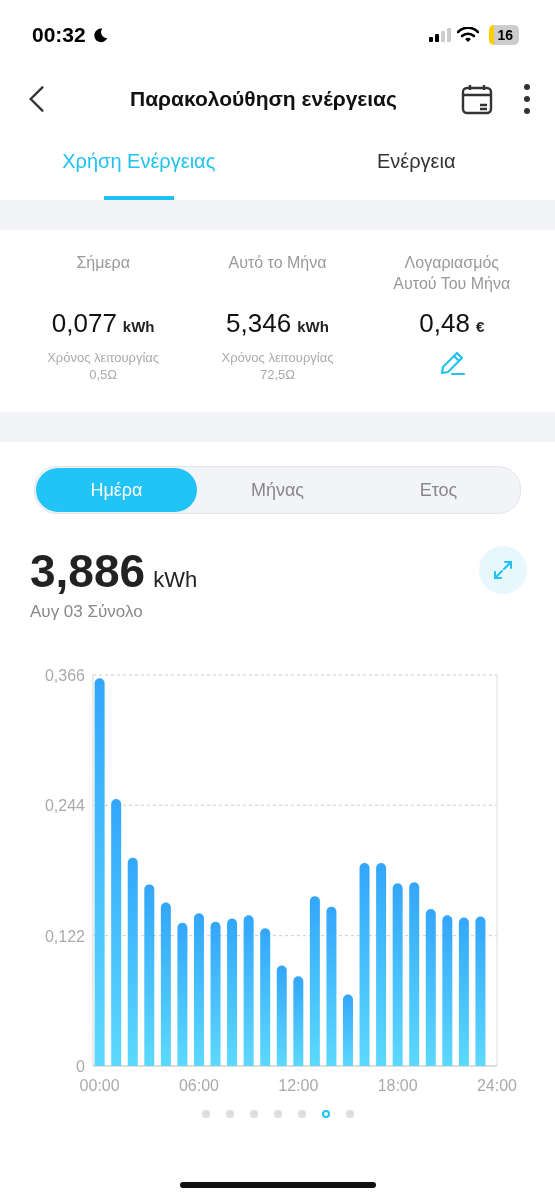 This screenshot has width=555, height=1200. What do you see at coordinates (527, 99) in the screenshot?
I see `more-icon` at bounding box center [527, 99].